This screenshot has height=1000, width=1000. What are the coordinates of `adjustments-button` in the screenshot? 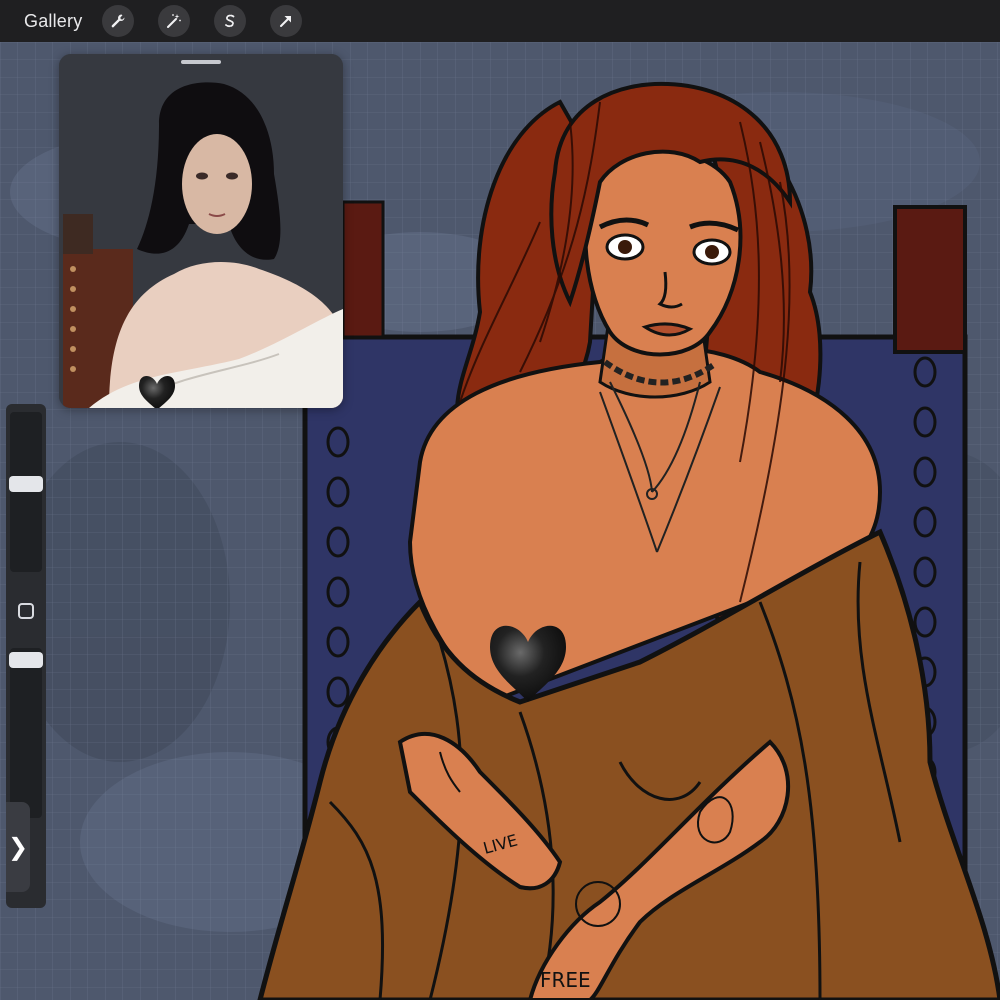 It's located at (174, 21).